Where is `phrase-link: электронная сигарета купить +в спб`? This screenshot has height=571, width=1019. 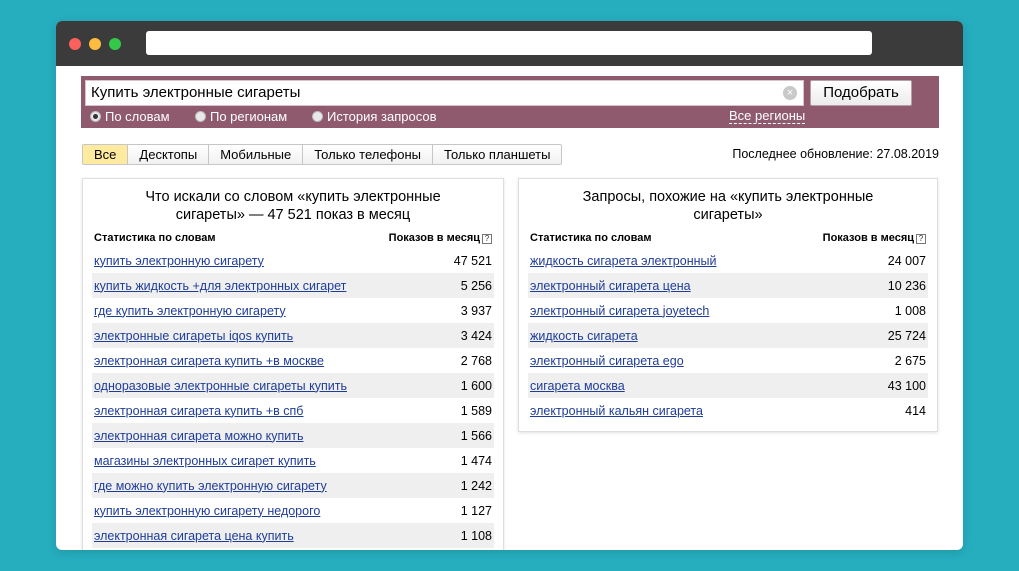
phrase-link: электронная сигарета купить +в спб is located at coordinates (198, 411).